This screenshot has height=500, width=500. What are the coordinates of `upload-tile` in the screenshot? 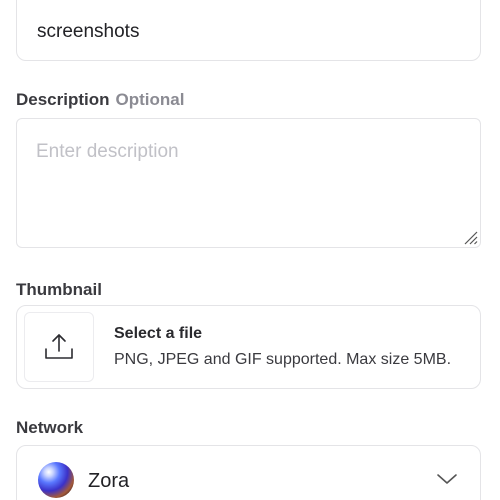 It's located at (59, 347).